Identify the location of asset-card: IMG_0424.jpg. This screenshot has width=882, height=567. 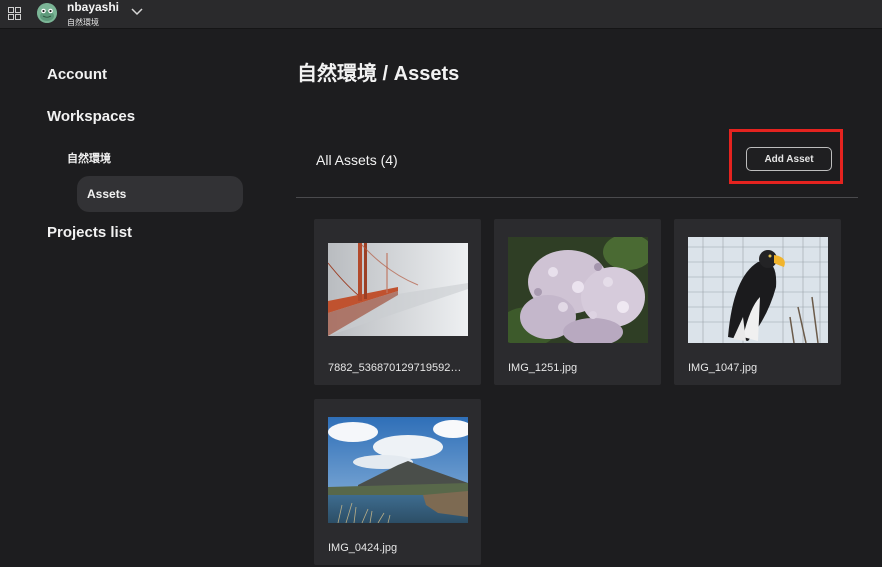
(397, 482).